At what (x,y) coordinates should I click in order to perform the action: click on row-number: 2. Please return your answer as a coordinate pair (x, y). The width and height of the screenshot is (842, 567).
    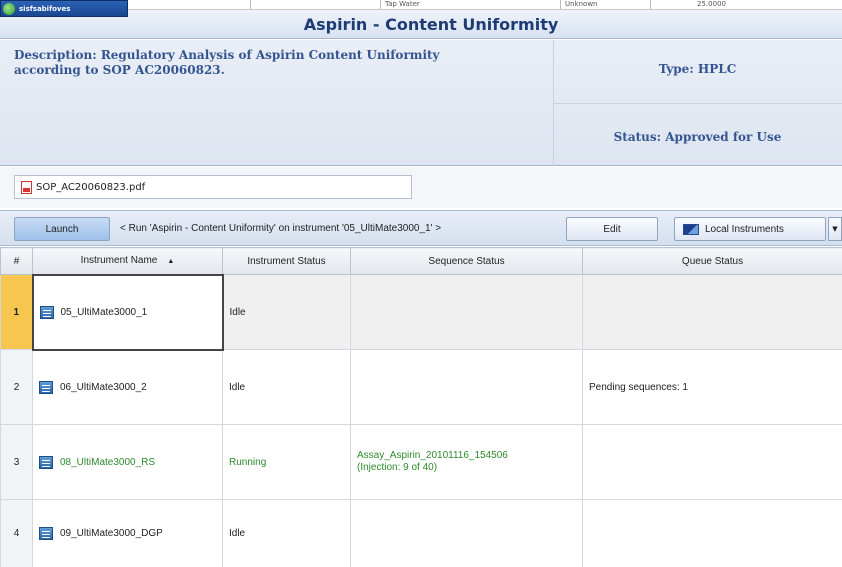
    Looking at the image, I should click on (16, 387).